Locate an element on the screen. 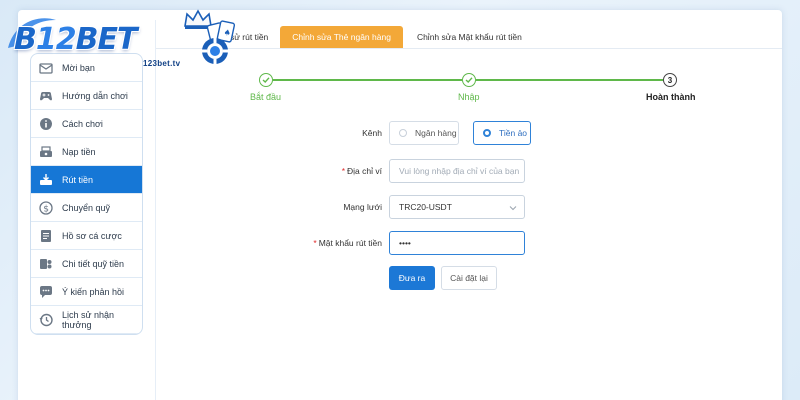 This screenshot has width=800, height=400. info-icon is located at coordinates (46, 124).